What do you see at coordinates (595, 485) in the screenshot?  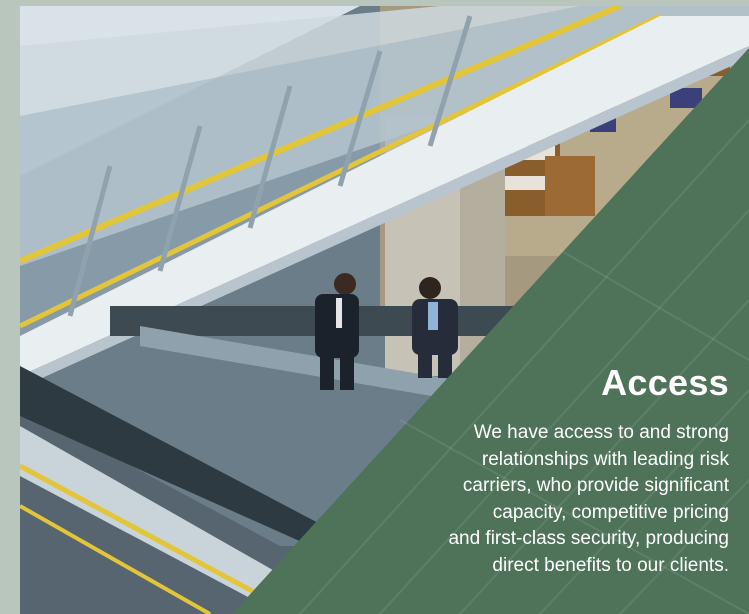 I see `body-line: carriers, who provide significant` at bounding box center [595, 485].